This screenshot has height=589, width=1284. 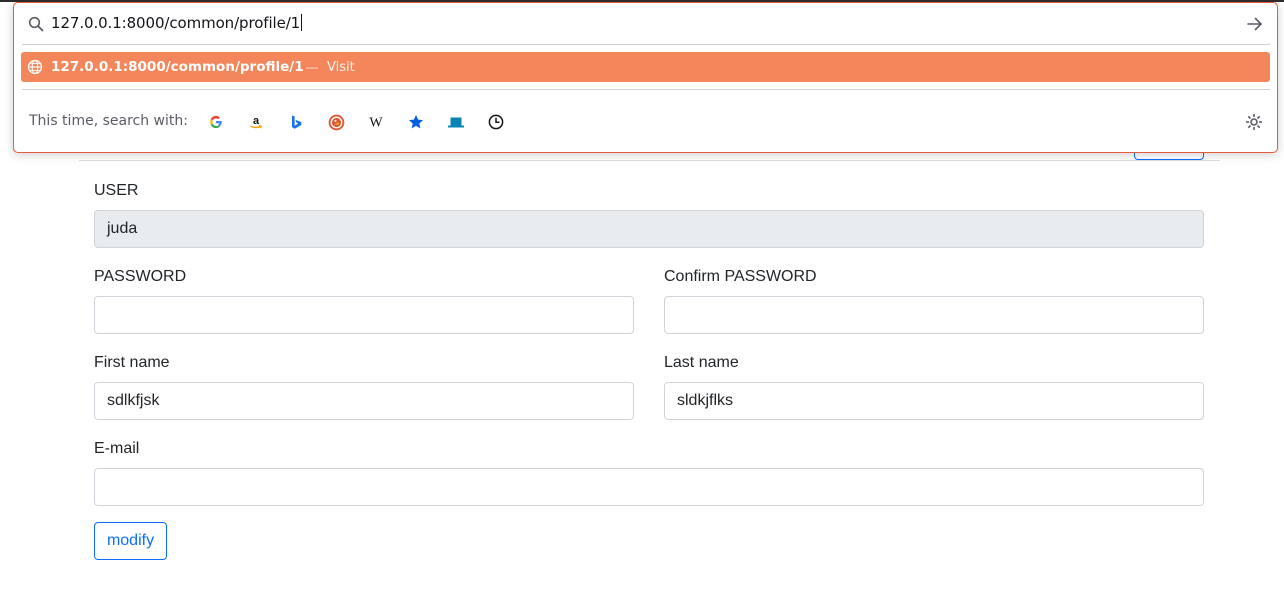 I want to click on google-engine-button, so click(x=216, y=122).